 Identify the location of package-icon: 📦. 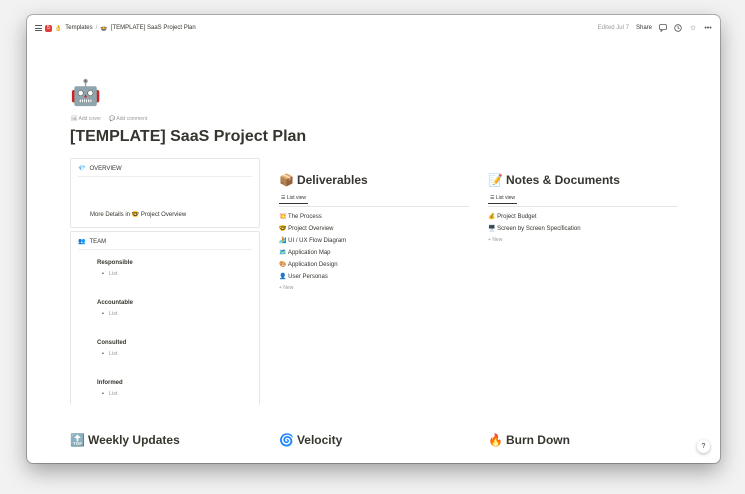
(286, 180).